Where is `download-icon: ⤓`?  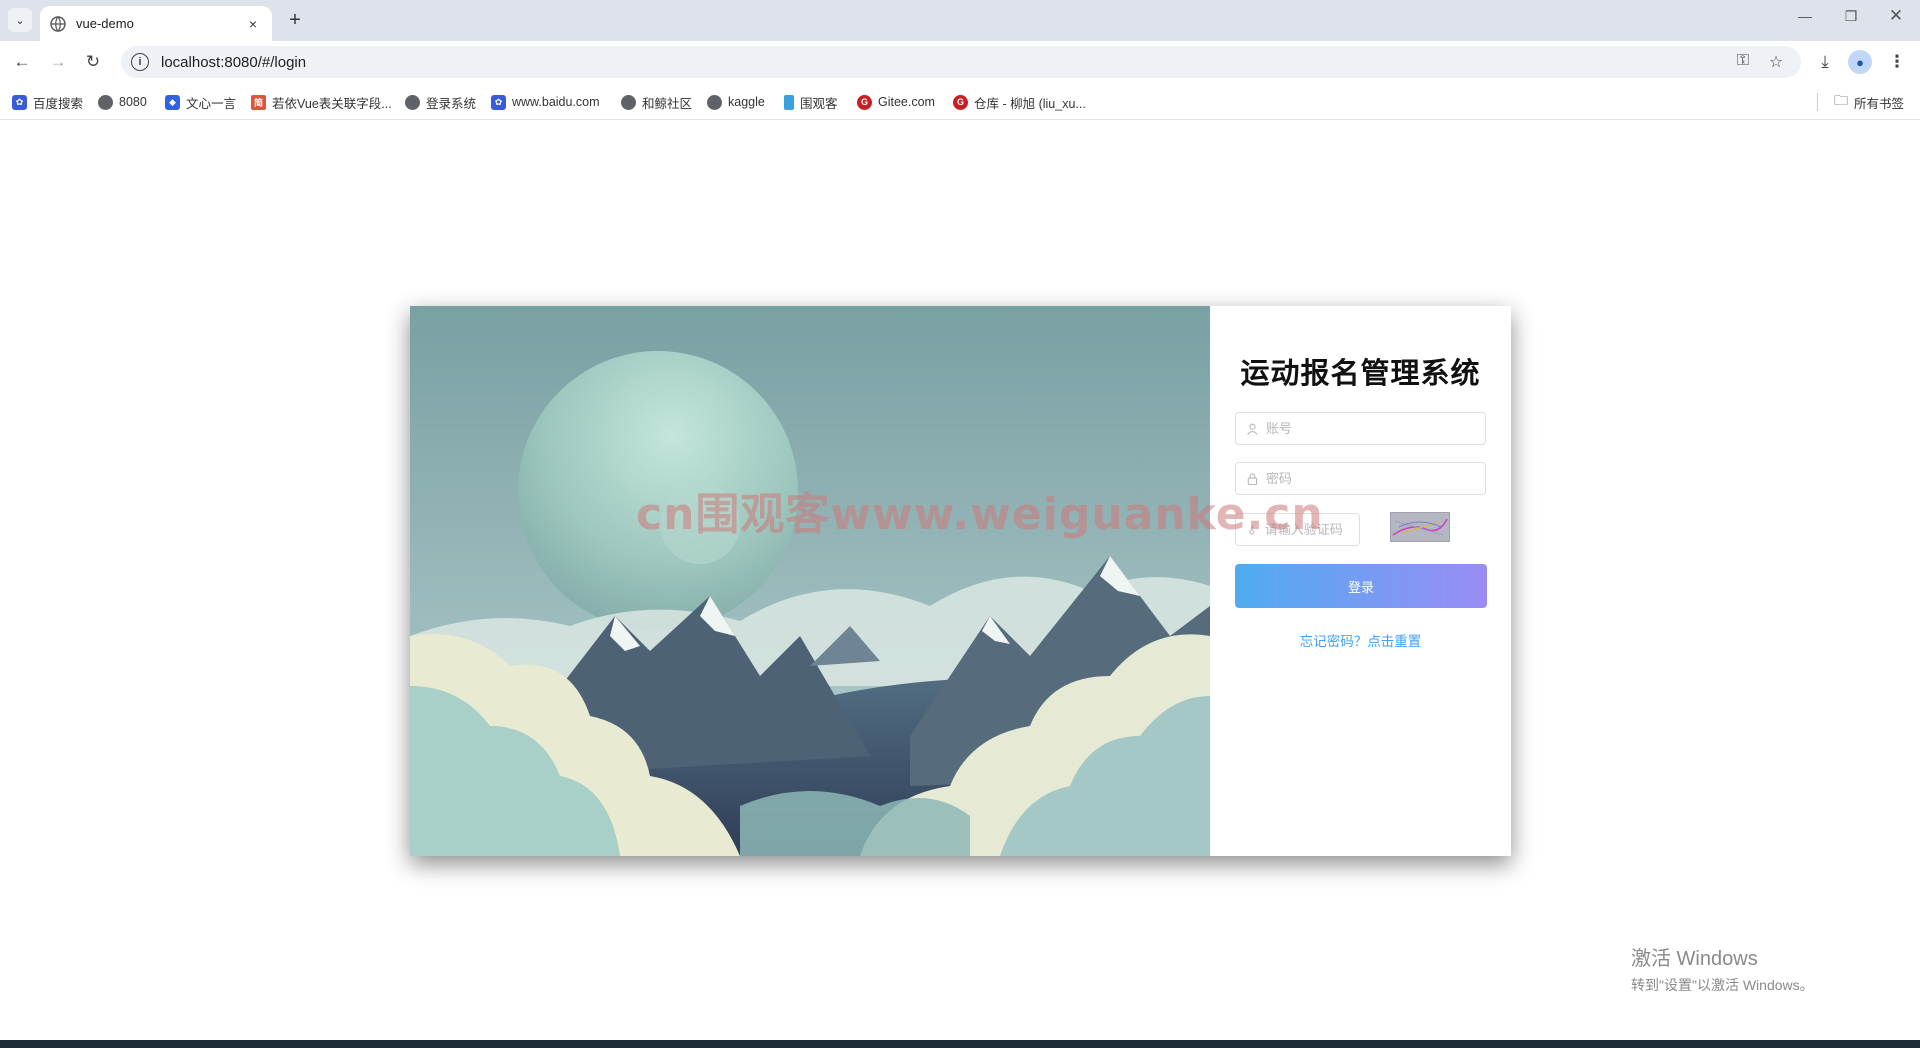
download-icon: ⤓ is located at coordinates (1825, 62).